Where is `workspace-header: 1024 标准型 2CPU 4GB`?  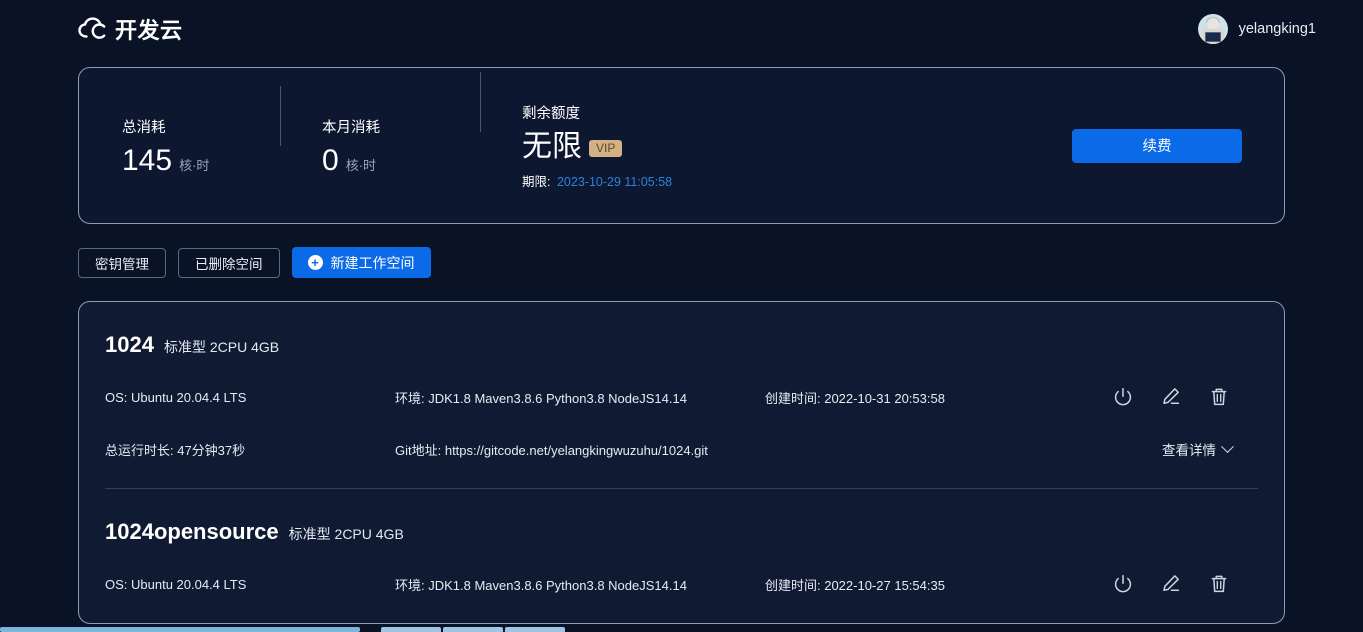 workspace-header: 1024 标准型 2CPU 4GB is located at coordinates (681, 345).